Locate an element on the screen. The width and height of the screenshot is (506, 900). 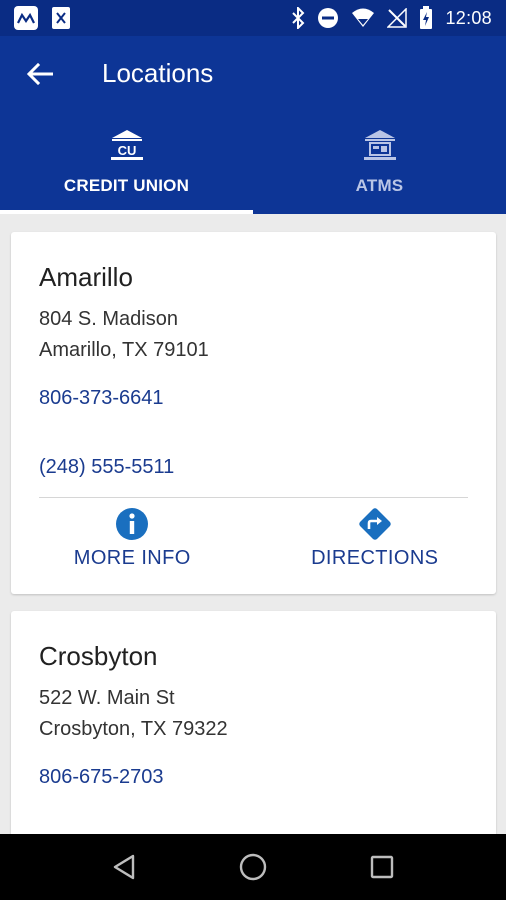
bluetooth-icon is located at coordinates (298, 18).